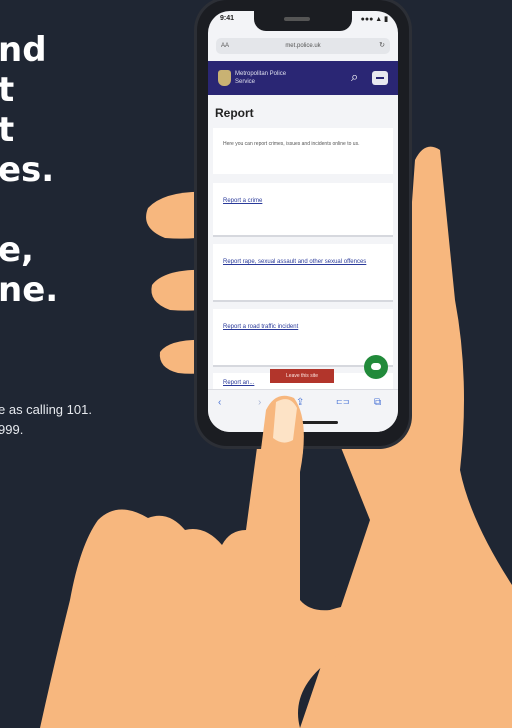 The image size is (512, 728). What do you see at coordinates (382, 46) in the screenshot?
I see `reload-icon: ↻` at bounding box center [382, 46].